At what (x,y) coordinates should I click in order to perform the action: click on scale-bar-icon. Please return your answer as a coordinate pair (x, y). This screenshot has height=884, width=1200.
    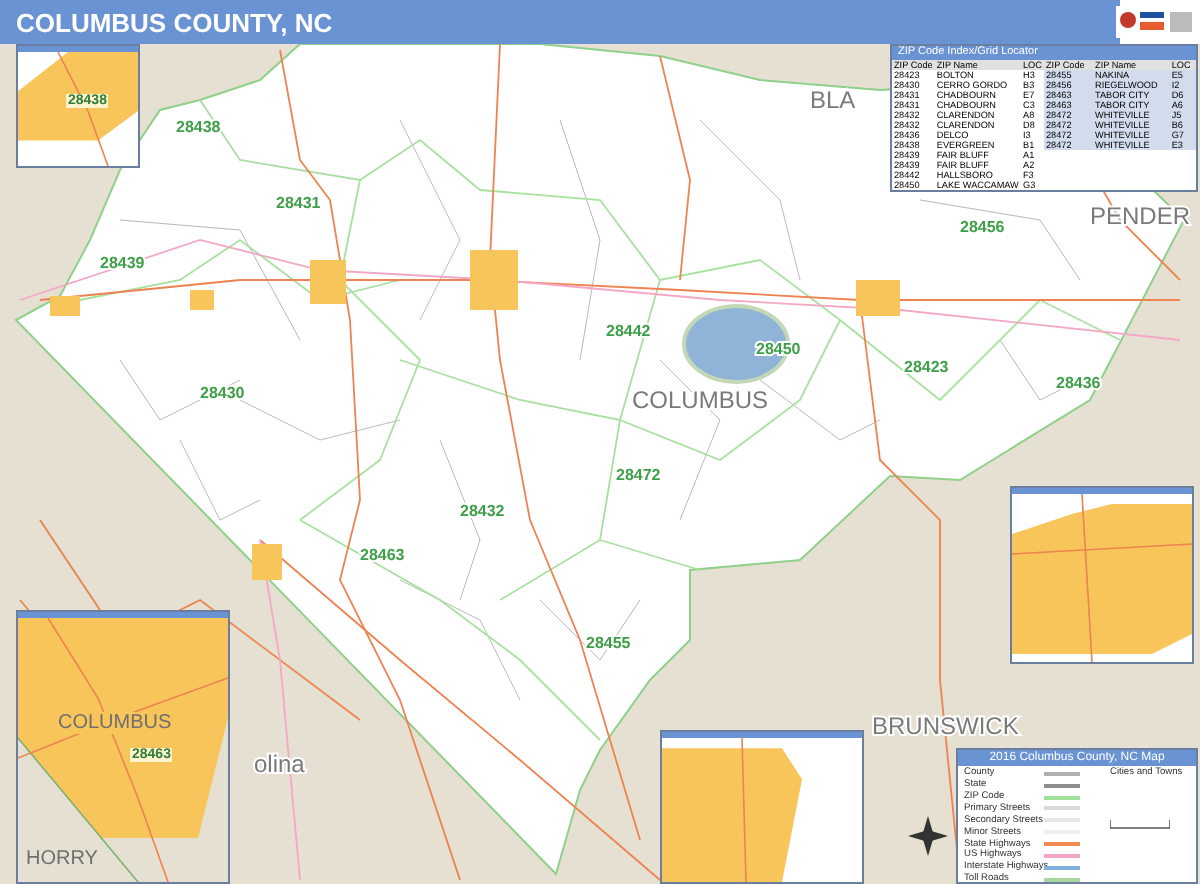
    Looking at the image, I should click on (1140, 824).